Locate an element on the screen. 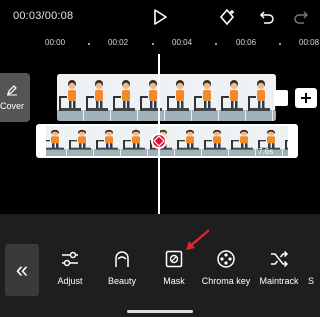  add-clip-button is located at coordinates (306, 98).